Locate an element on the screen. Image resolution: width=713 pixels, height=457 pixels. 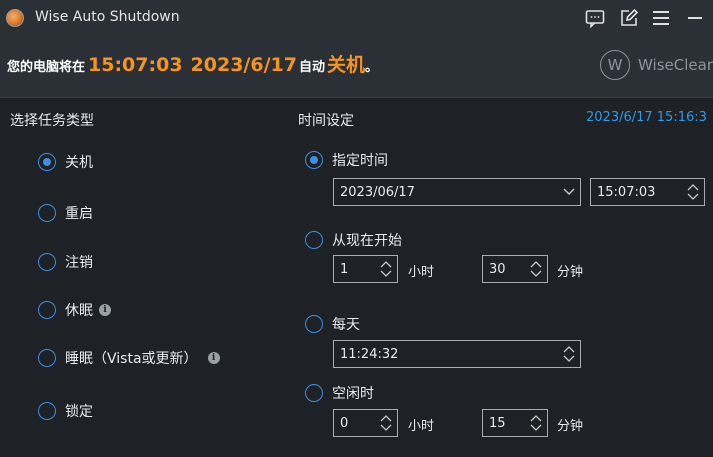
radio-restart: 重启 is located at coordinates (65, 213).